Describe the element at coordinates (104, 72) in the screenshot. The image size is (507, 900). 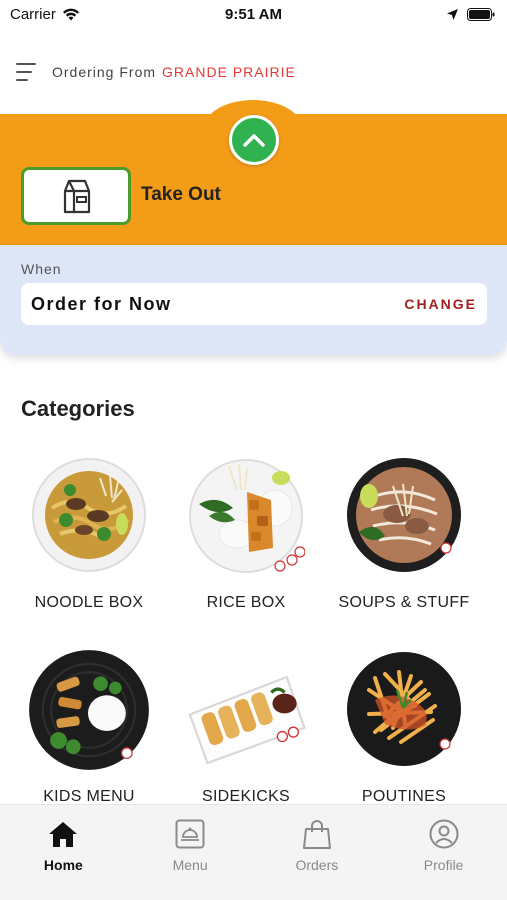
I see `ordering-from-label: Ordering From` at that location.